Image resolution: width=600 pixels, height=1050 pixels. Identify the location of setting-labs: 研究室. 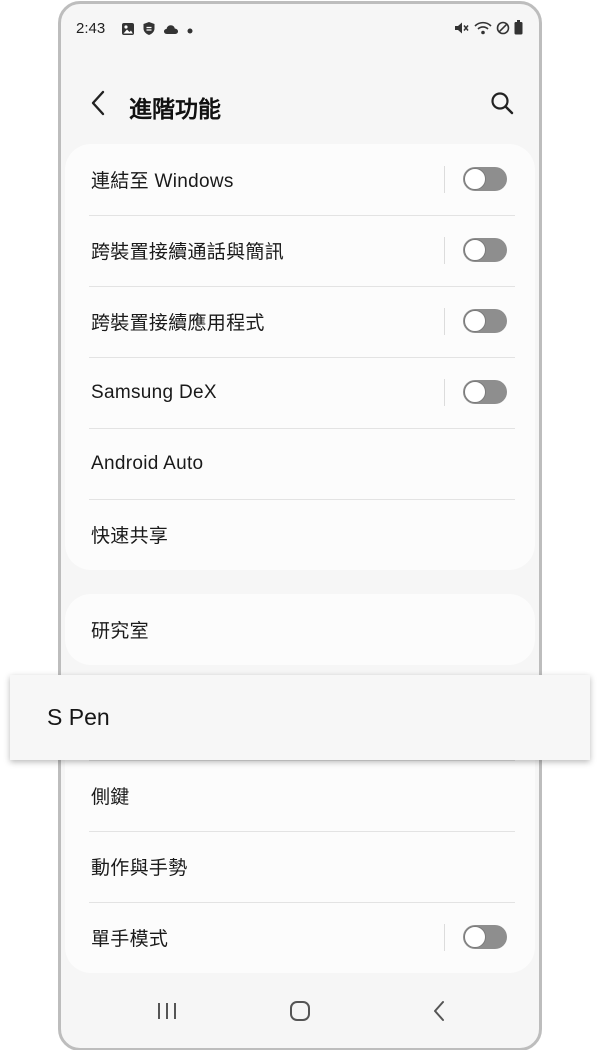
(300, 629).